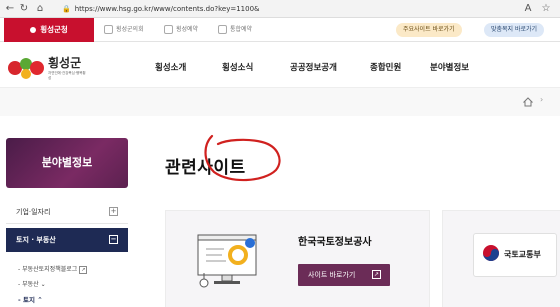  I want to click on site-logo: 횡성군 자연인에·건강복심·행복횡성, so click(46, 67).